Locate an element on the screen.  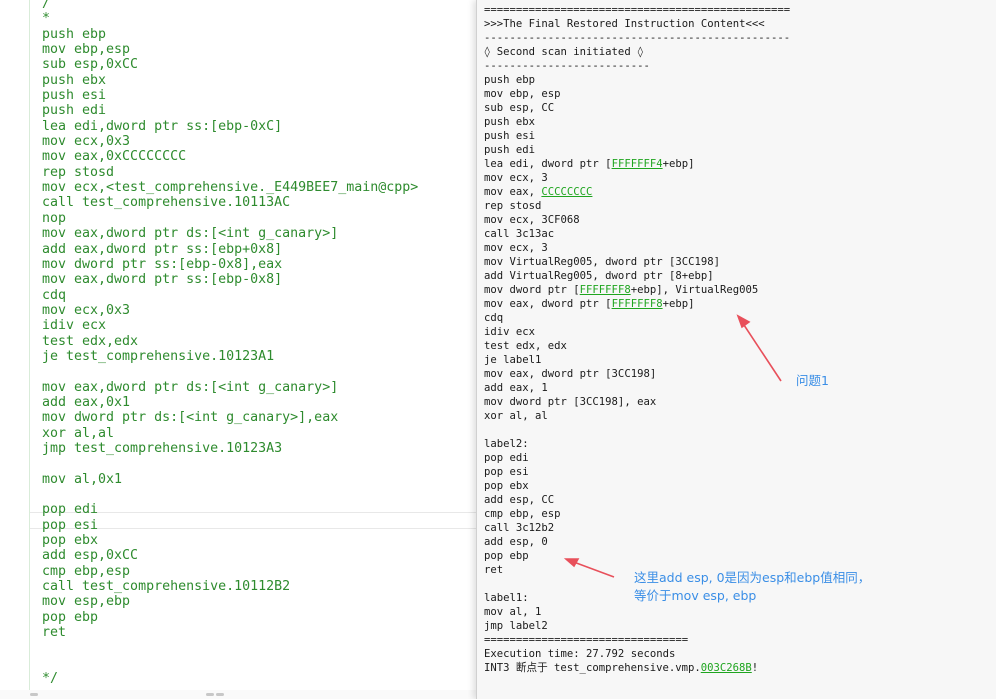
console-output-line: idiv ecx is located at coordinates (637, 332).